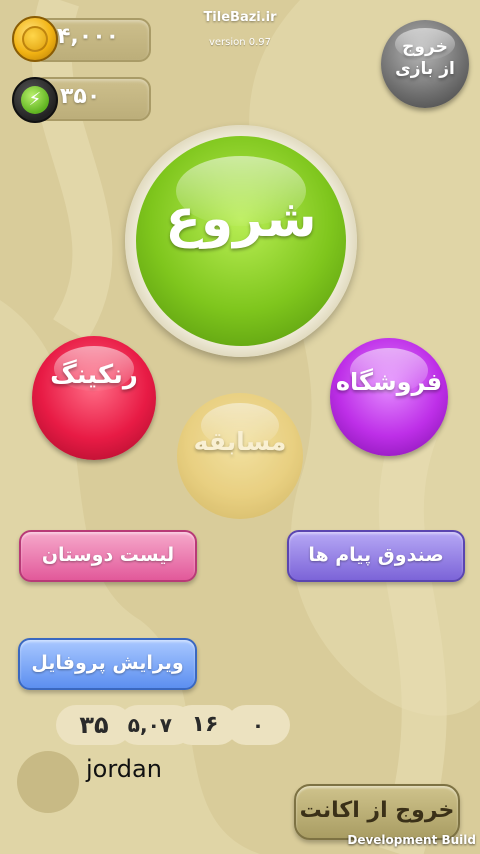 This screenshot has height=854, width=480. I want to click on exit-game-button: خروج از بازی, so click(425, 64).